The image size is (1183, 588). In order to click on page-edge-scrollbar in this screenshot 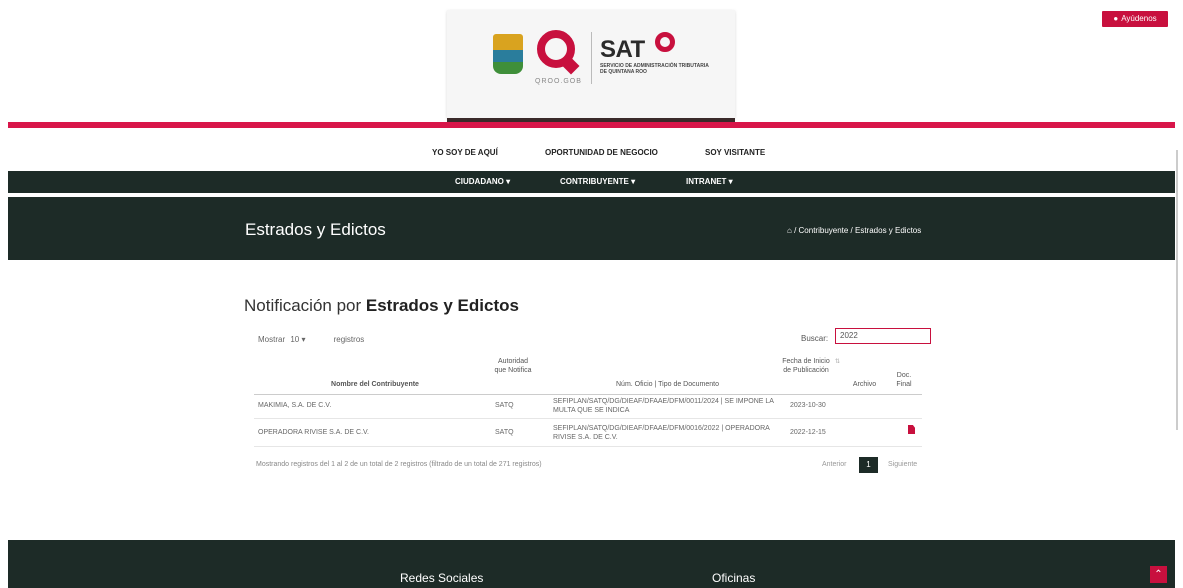, I will do `click(1177, 290)`.